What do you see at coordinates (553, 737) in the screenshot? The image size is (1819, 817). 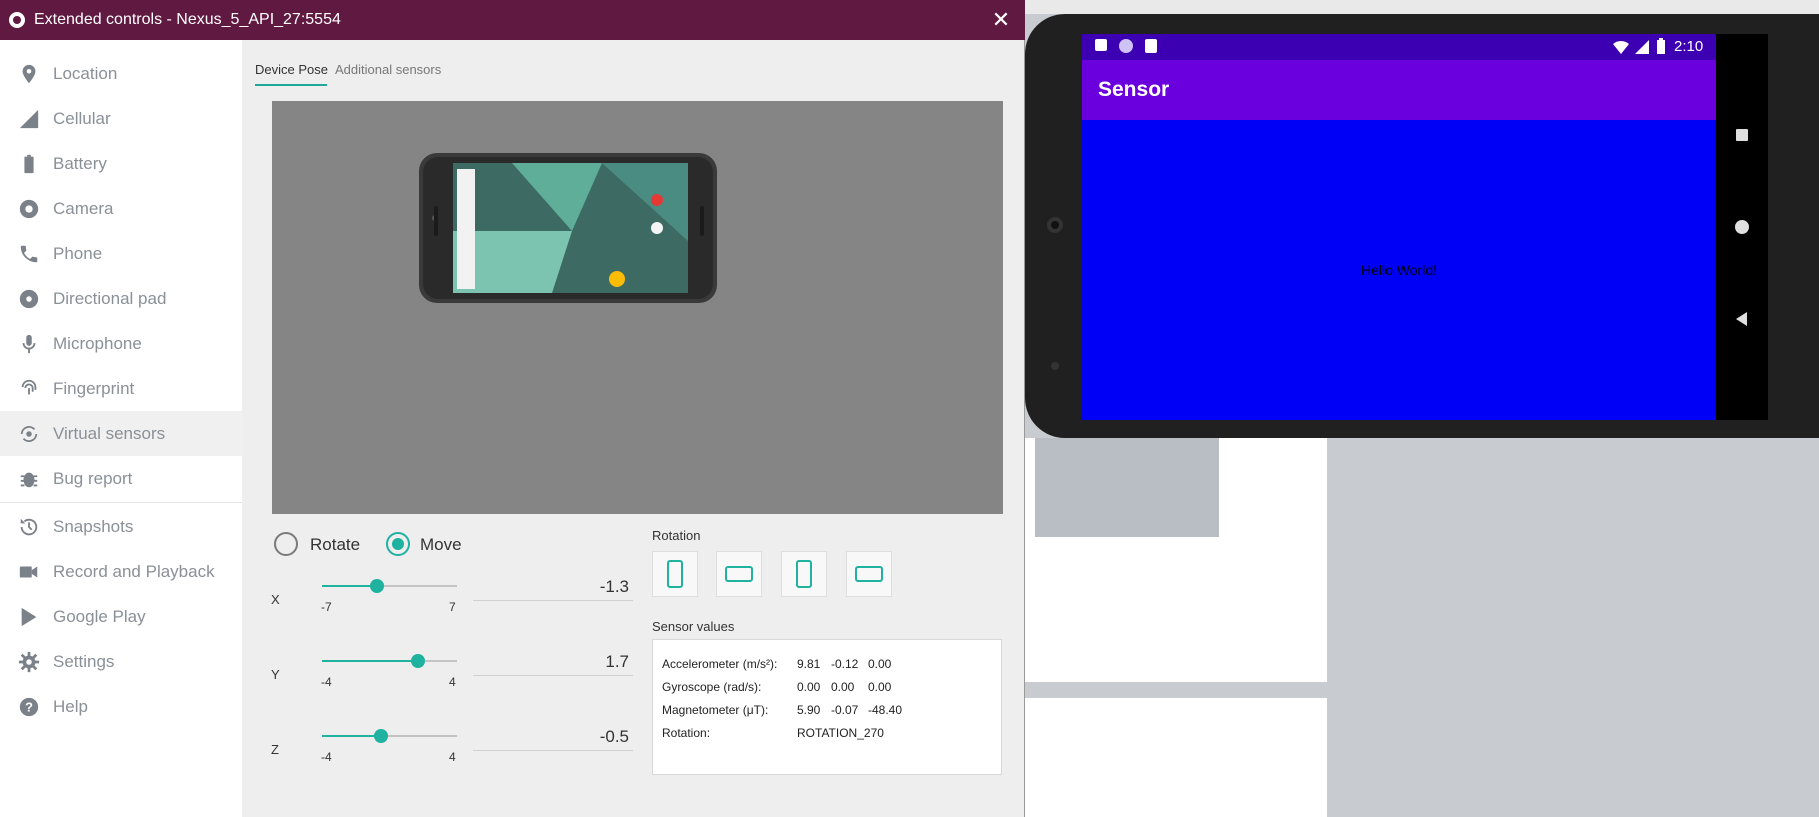 I see `z-value-field: -0.5` at bounding box center [553, 737].